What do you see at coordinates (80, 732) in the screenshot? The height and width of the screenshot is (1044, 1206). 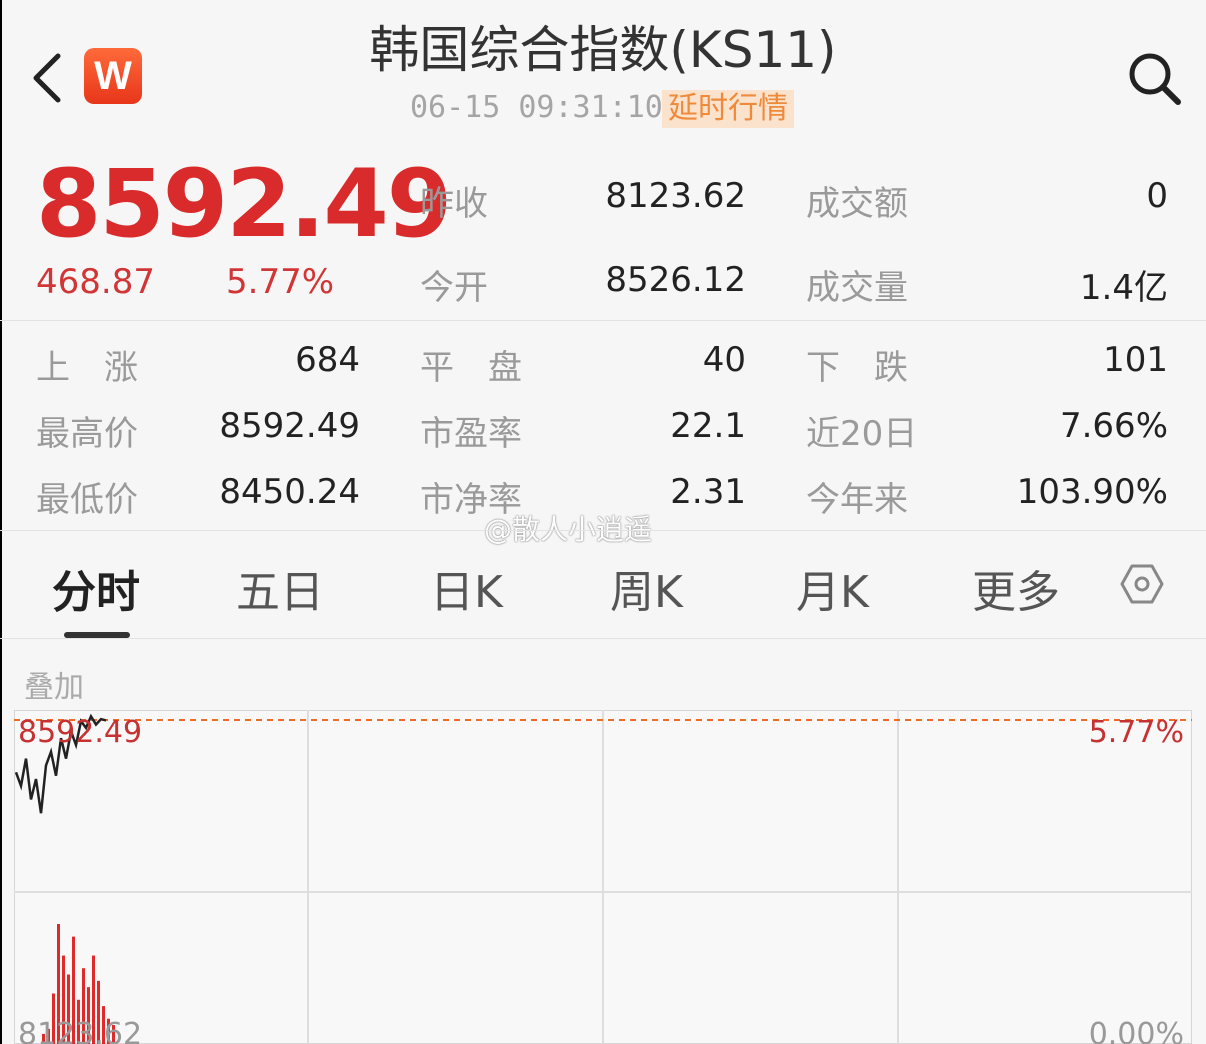 I see `top-price-label: 8592.49` at bounding box center [80, 732].